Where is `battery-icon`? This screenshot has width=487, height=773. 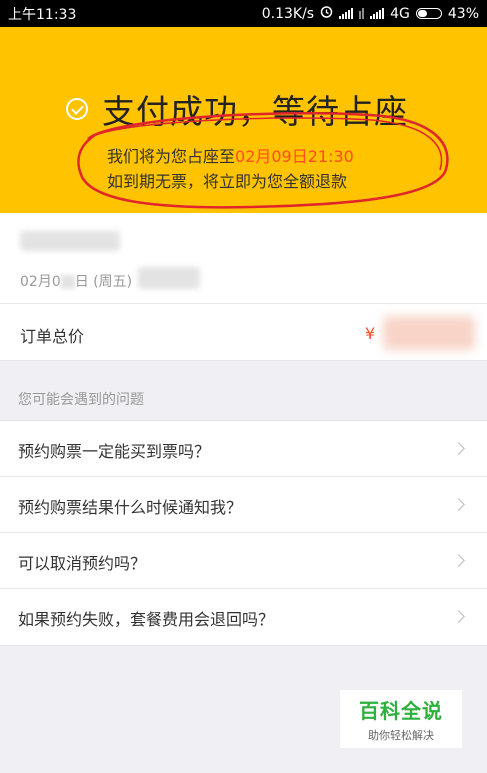 battery-icon is located at coordinates (428, 13).